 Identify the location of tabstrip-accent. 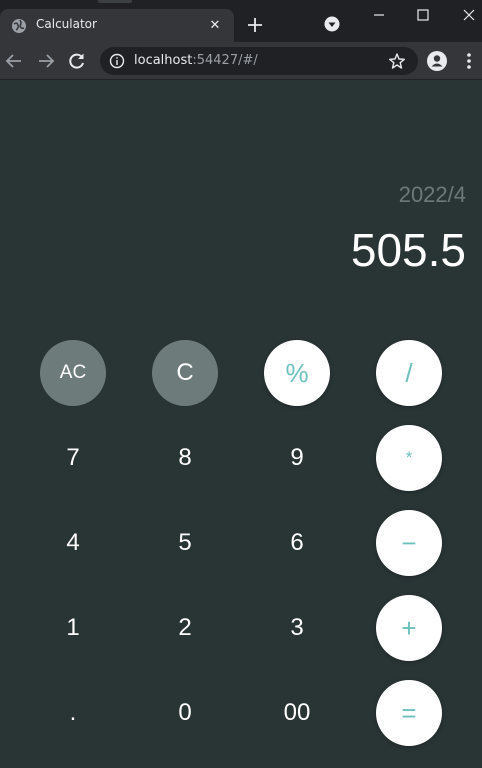
(115, 1).